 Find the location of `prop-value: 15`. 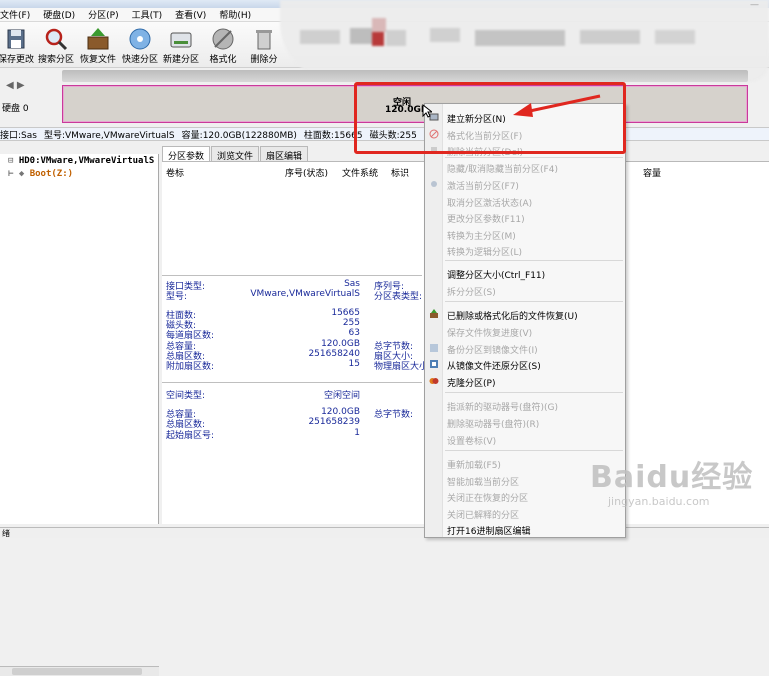

prop-value: 15 is located at coordinates (354, 364).